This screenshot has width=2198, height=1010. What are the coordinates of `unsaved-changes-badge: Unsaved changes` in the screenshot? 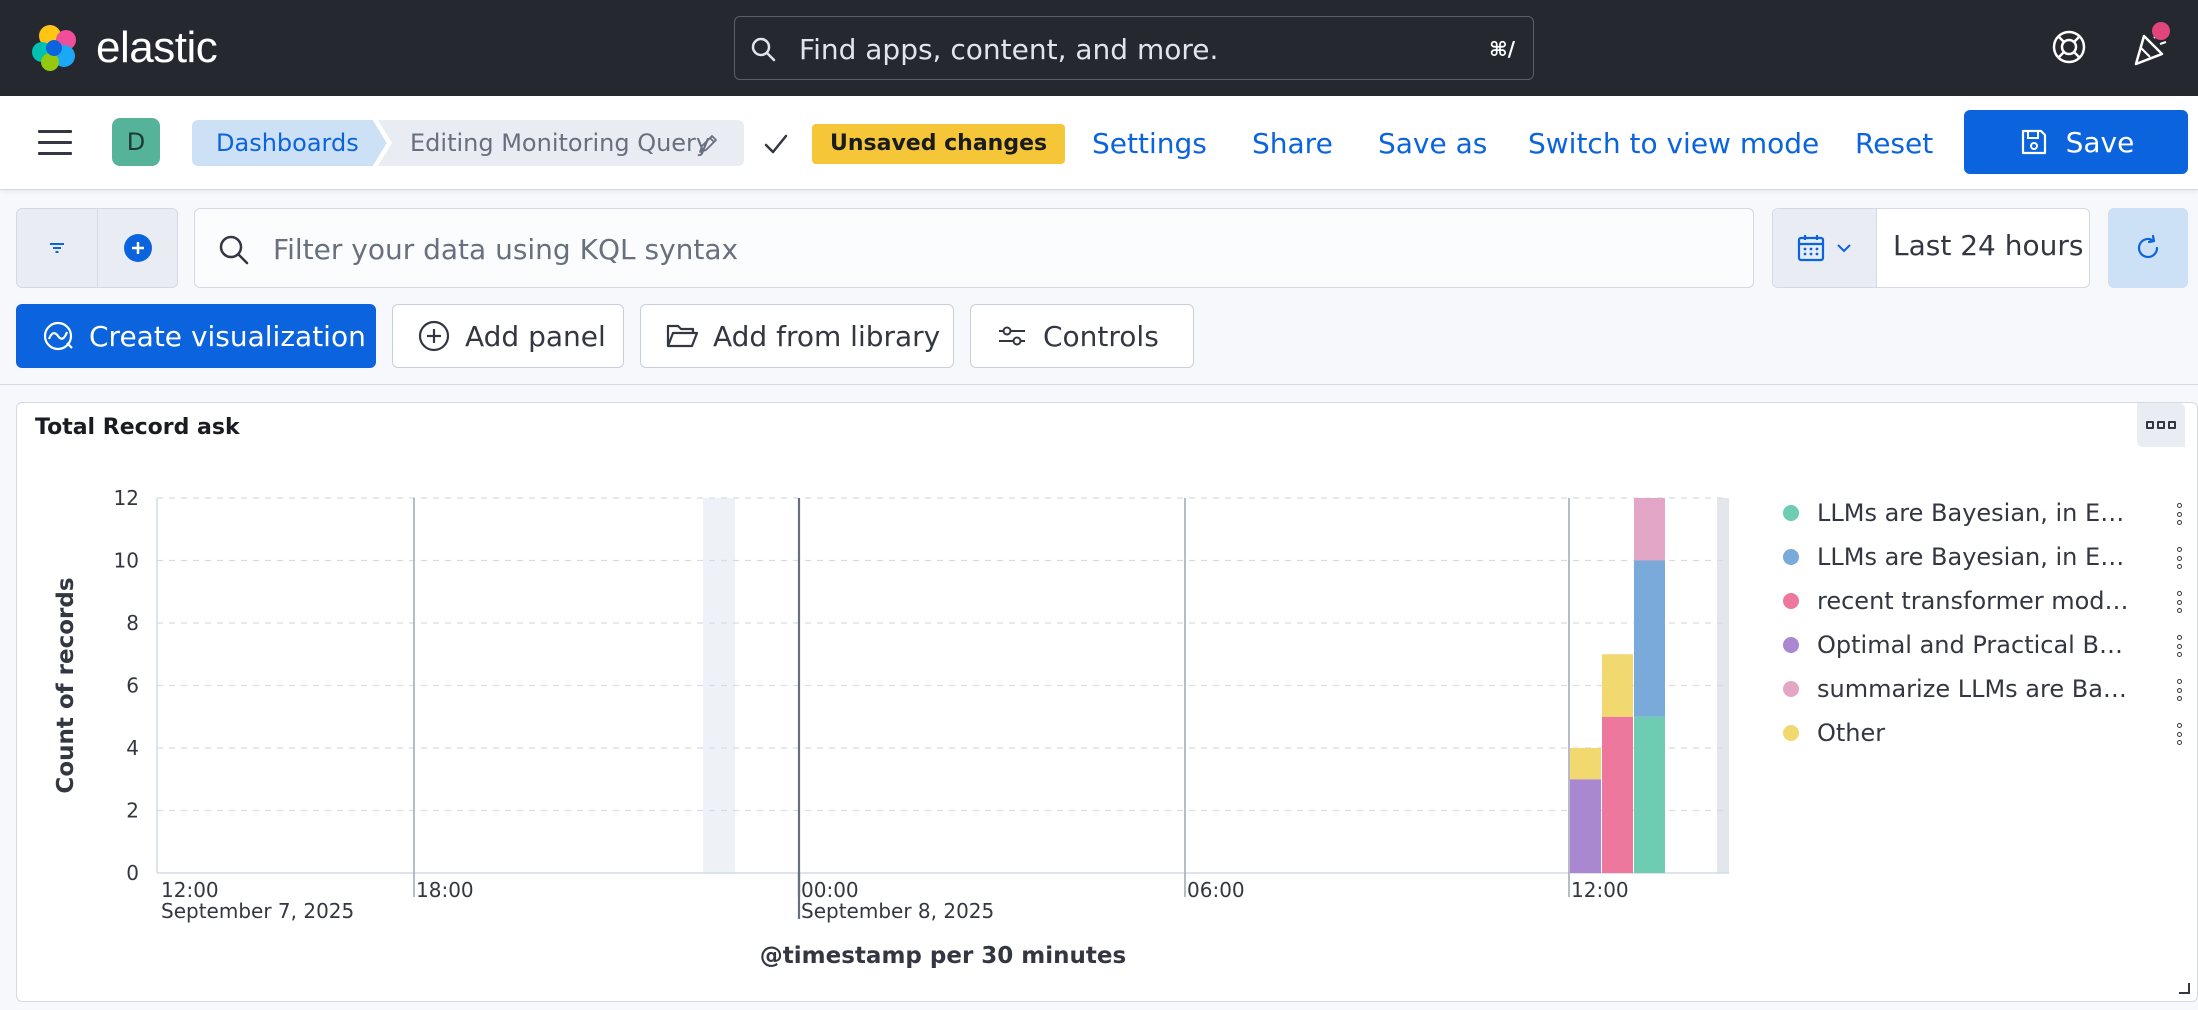 It's located at (939, 144).